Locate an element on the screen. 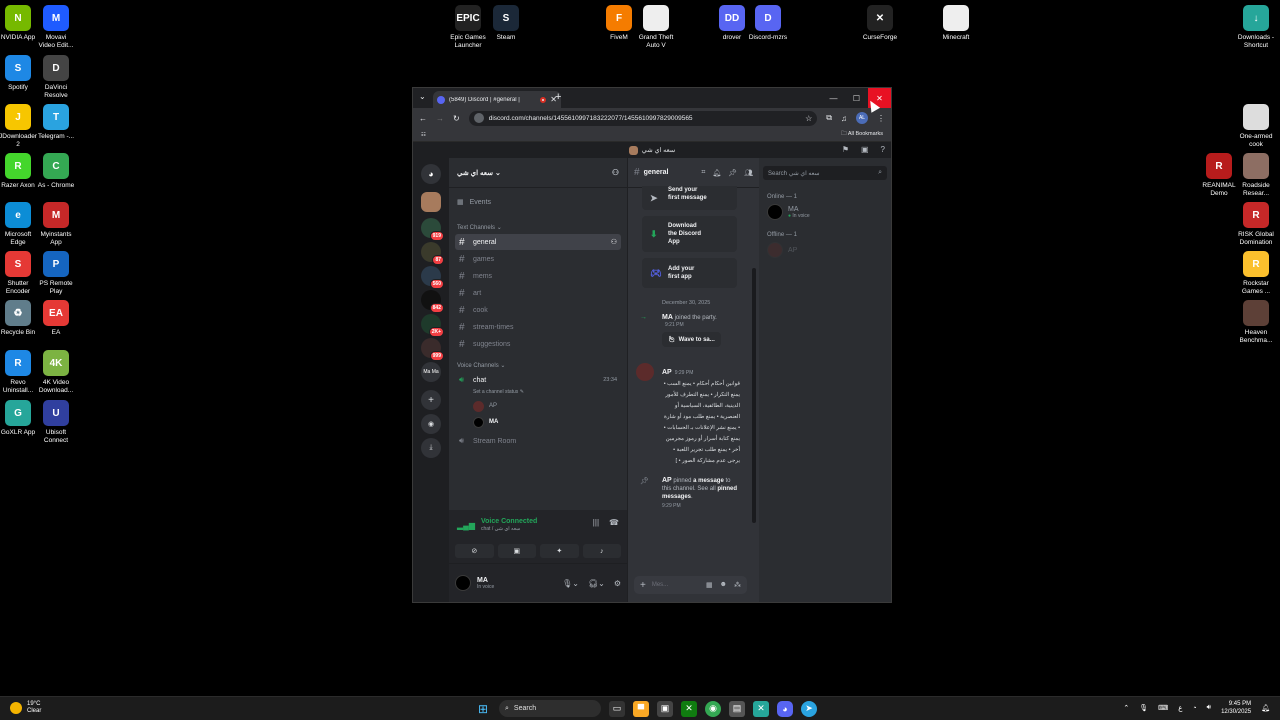 The width and height of the screenshot is (1280, 720). inbox-icon: ⚑ is located at coordinates (845, 149).